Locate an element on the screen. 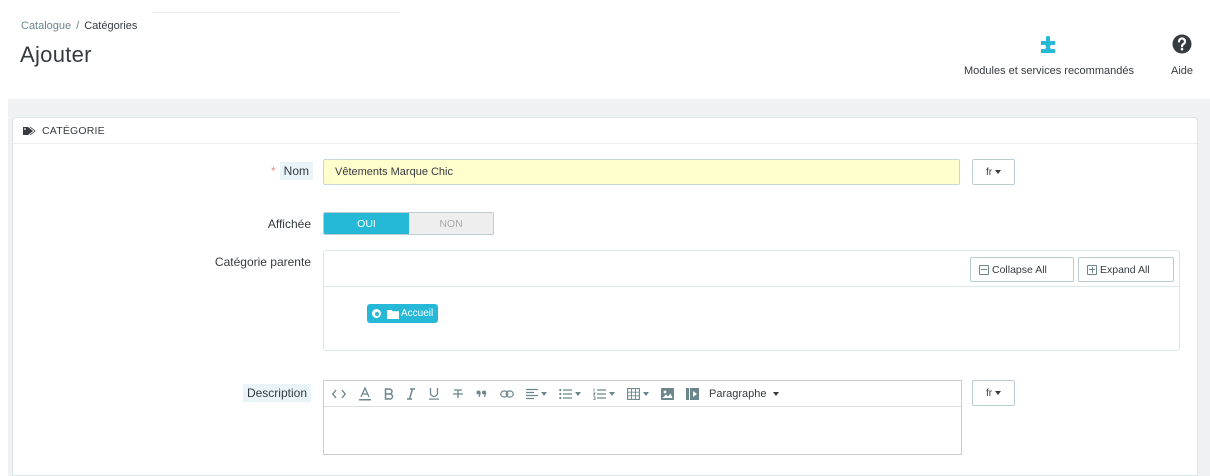 The width and height of the screenshot is (1210, 476). tags-icon is located at coordinates (30, 131).